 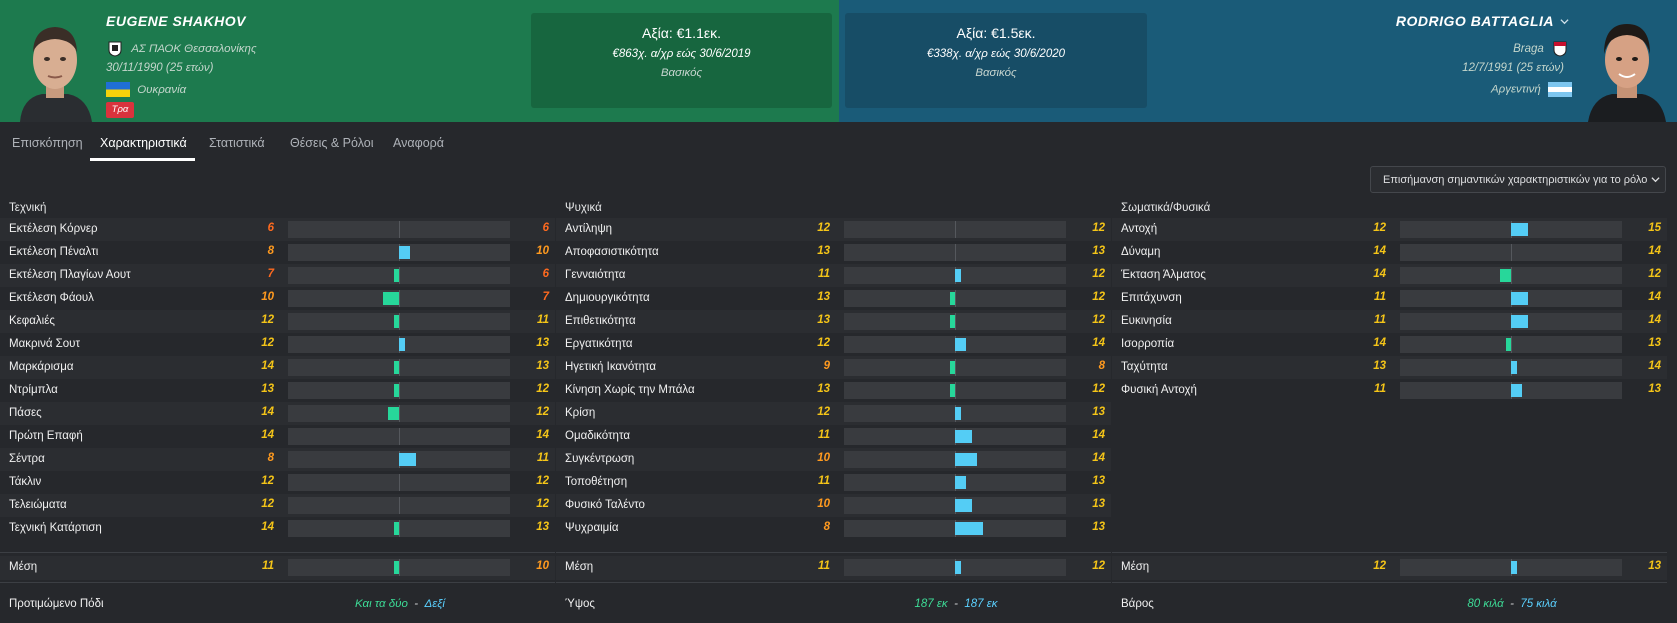 I want to click on attribute-row: Αντοχή 12 15, so click(x=1389, y=229).